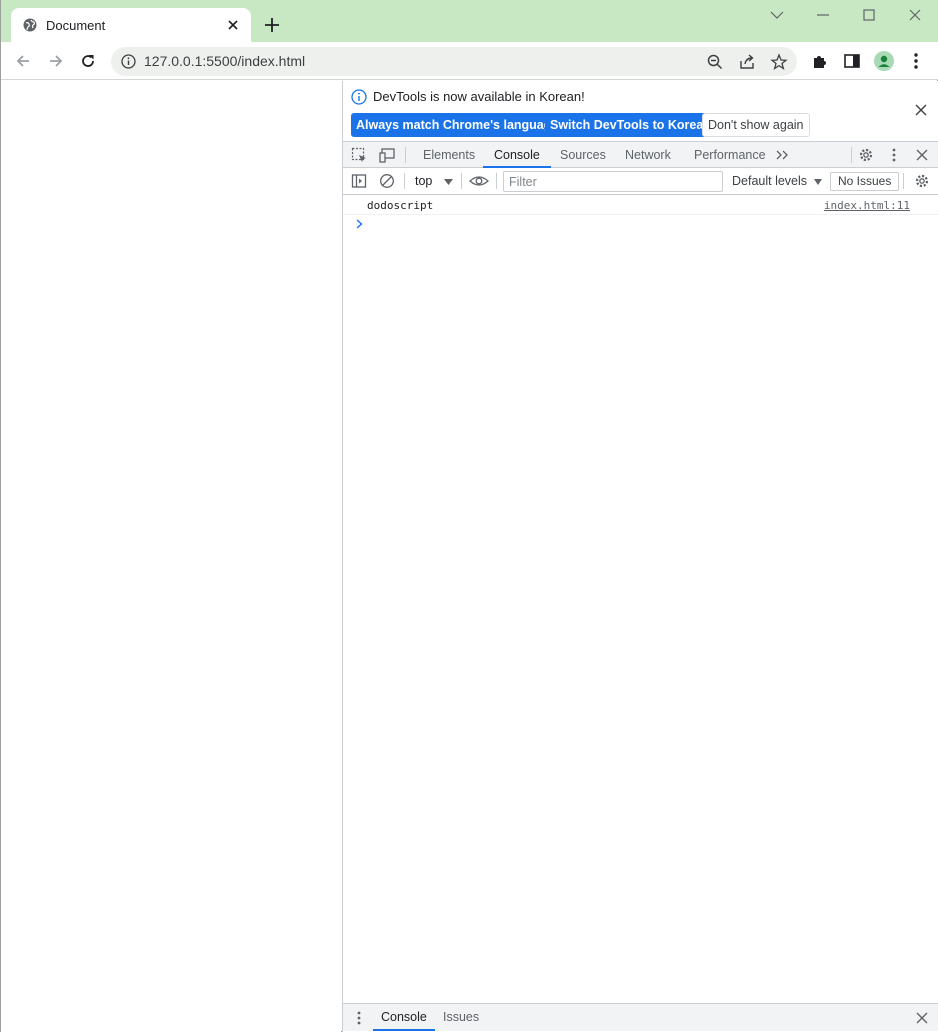  What do you see at coordinates (23, 61) in the screenshot?
I see `back-arrow-icon` at bounding box center [23, 61].